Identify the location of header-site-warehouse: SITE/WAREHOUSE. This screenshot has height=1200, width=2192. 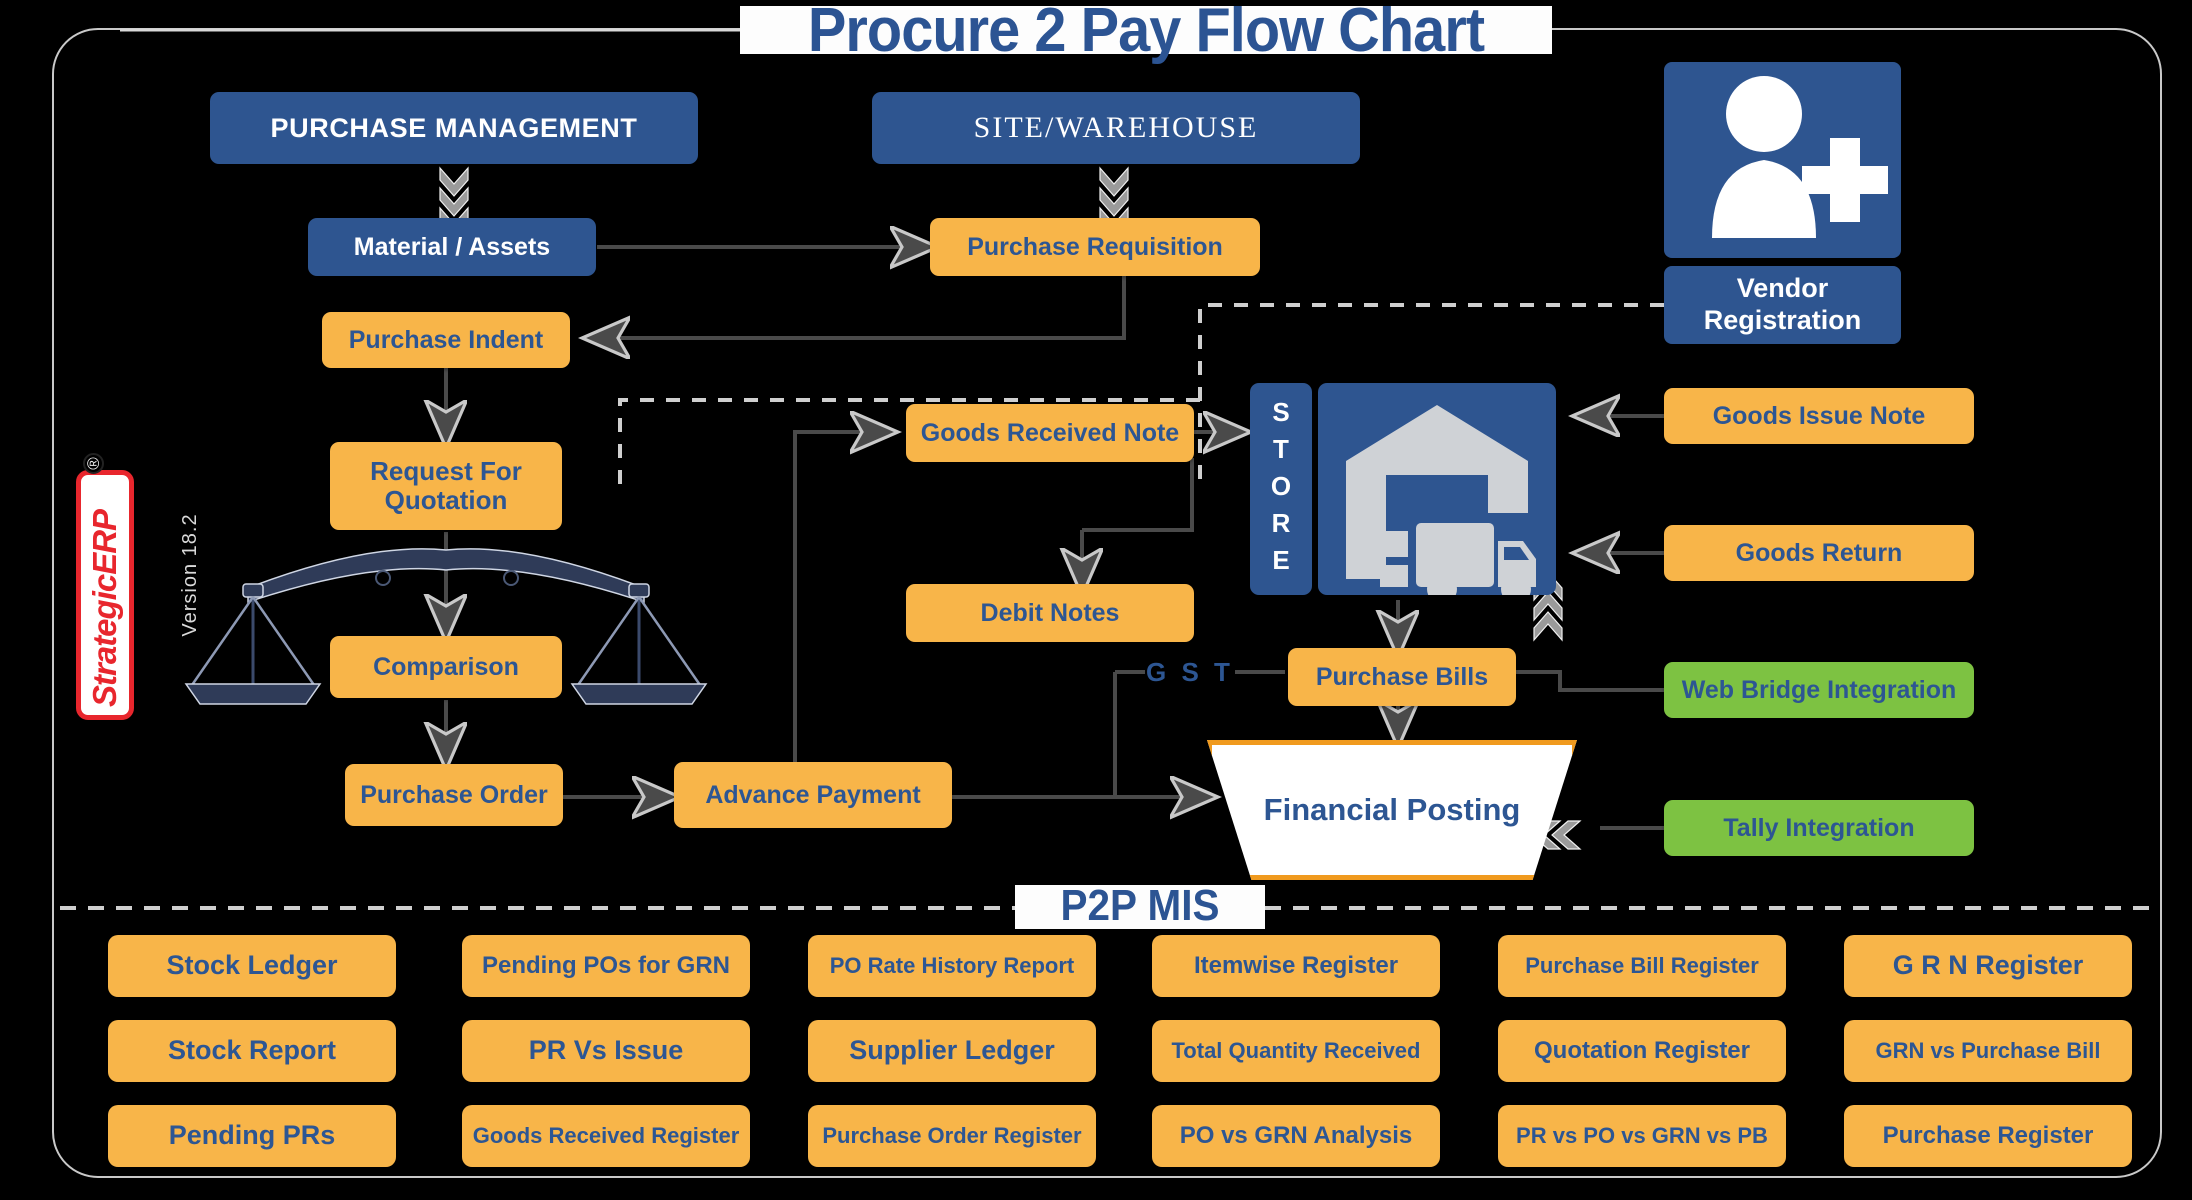
(1116, 128).